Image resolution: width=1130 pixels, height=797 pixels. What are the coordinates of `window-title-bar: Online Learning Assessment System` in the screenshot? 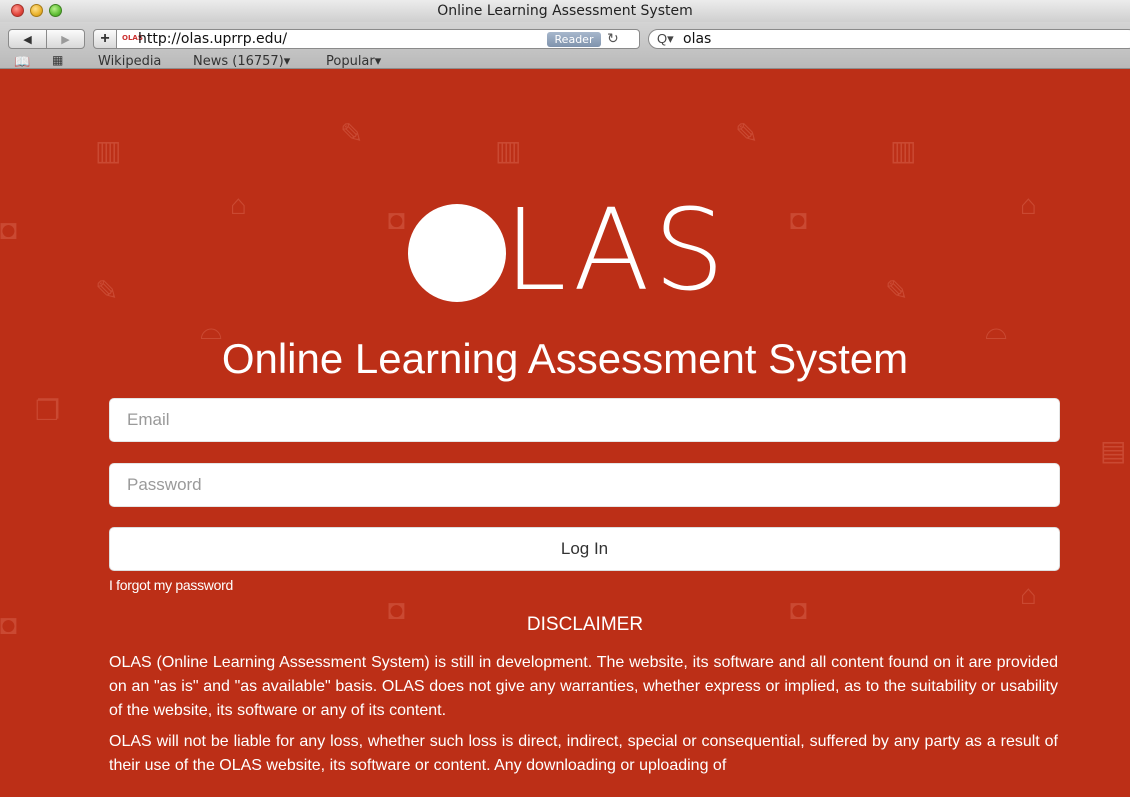 It's located at (565, 11).